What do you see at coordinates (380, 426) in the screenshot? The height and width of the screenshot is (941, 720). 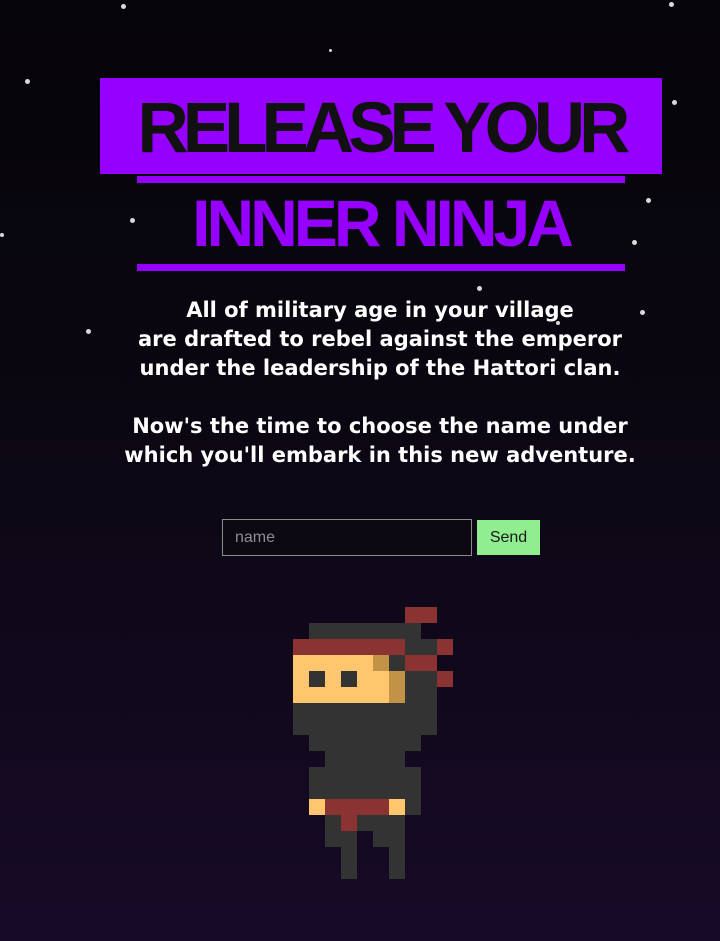 I see `choose-line-1: Now's the time to choose the name under` at bounding box center [380, 426].